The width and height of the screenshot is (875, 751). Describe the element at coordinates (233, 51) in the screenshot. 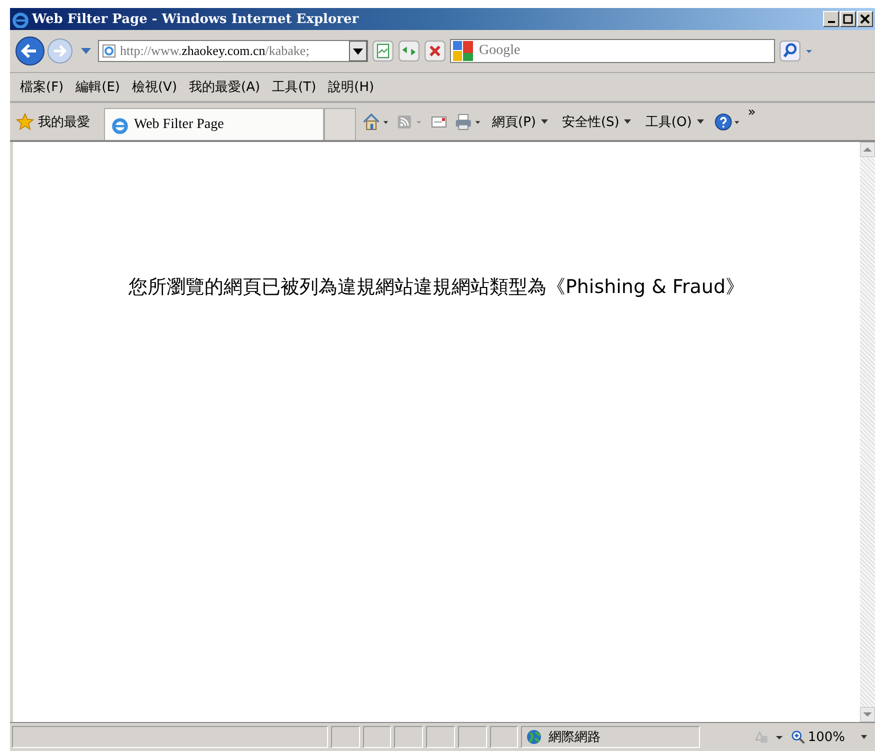

I see `address-field: http://www.zhaokey.com.cn/kabake;` at that location.